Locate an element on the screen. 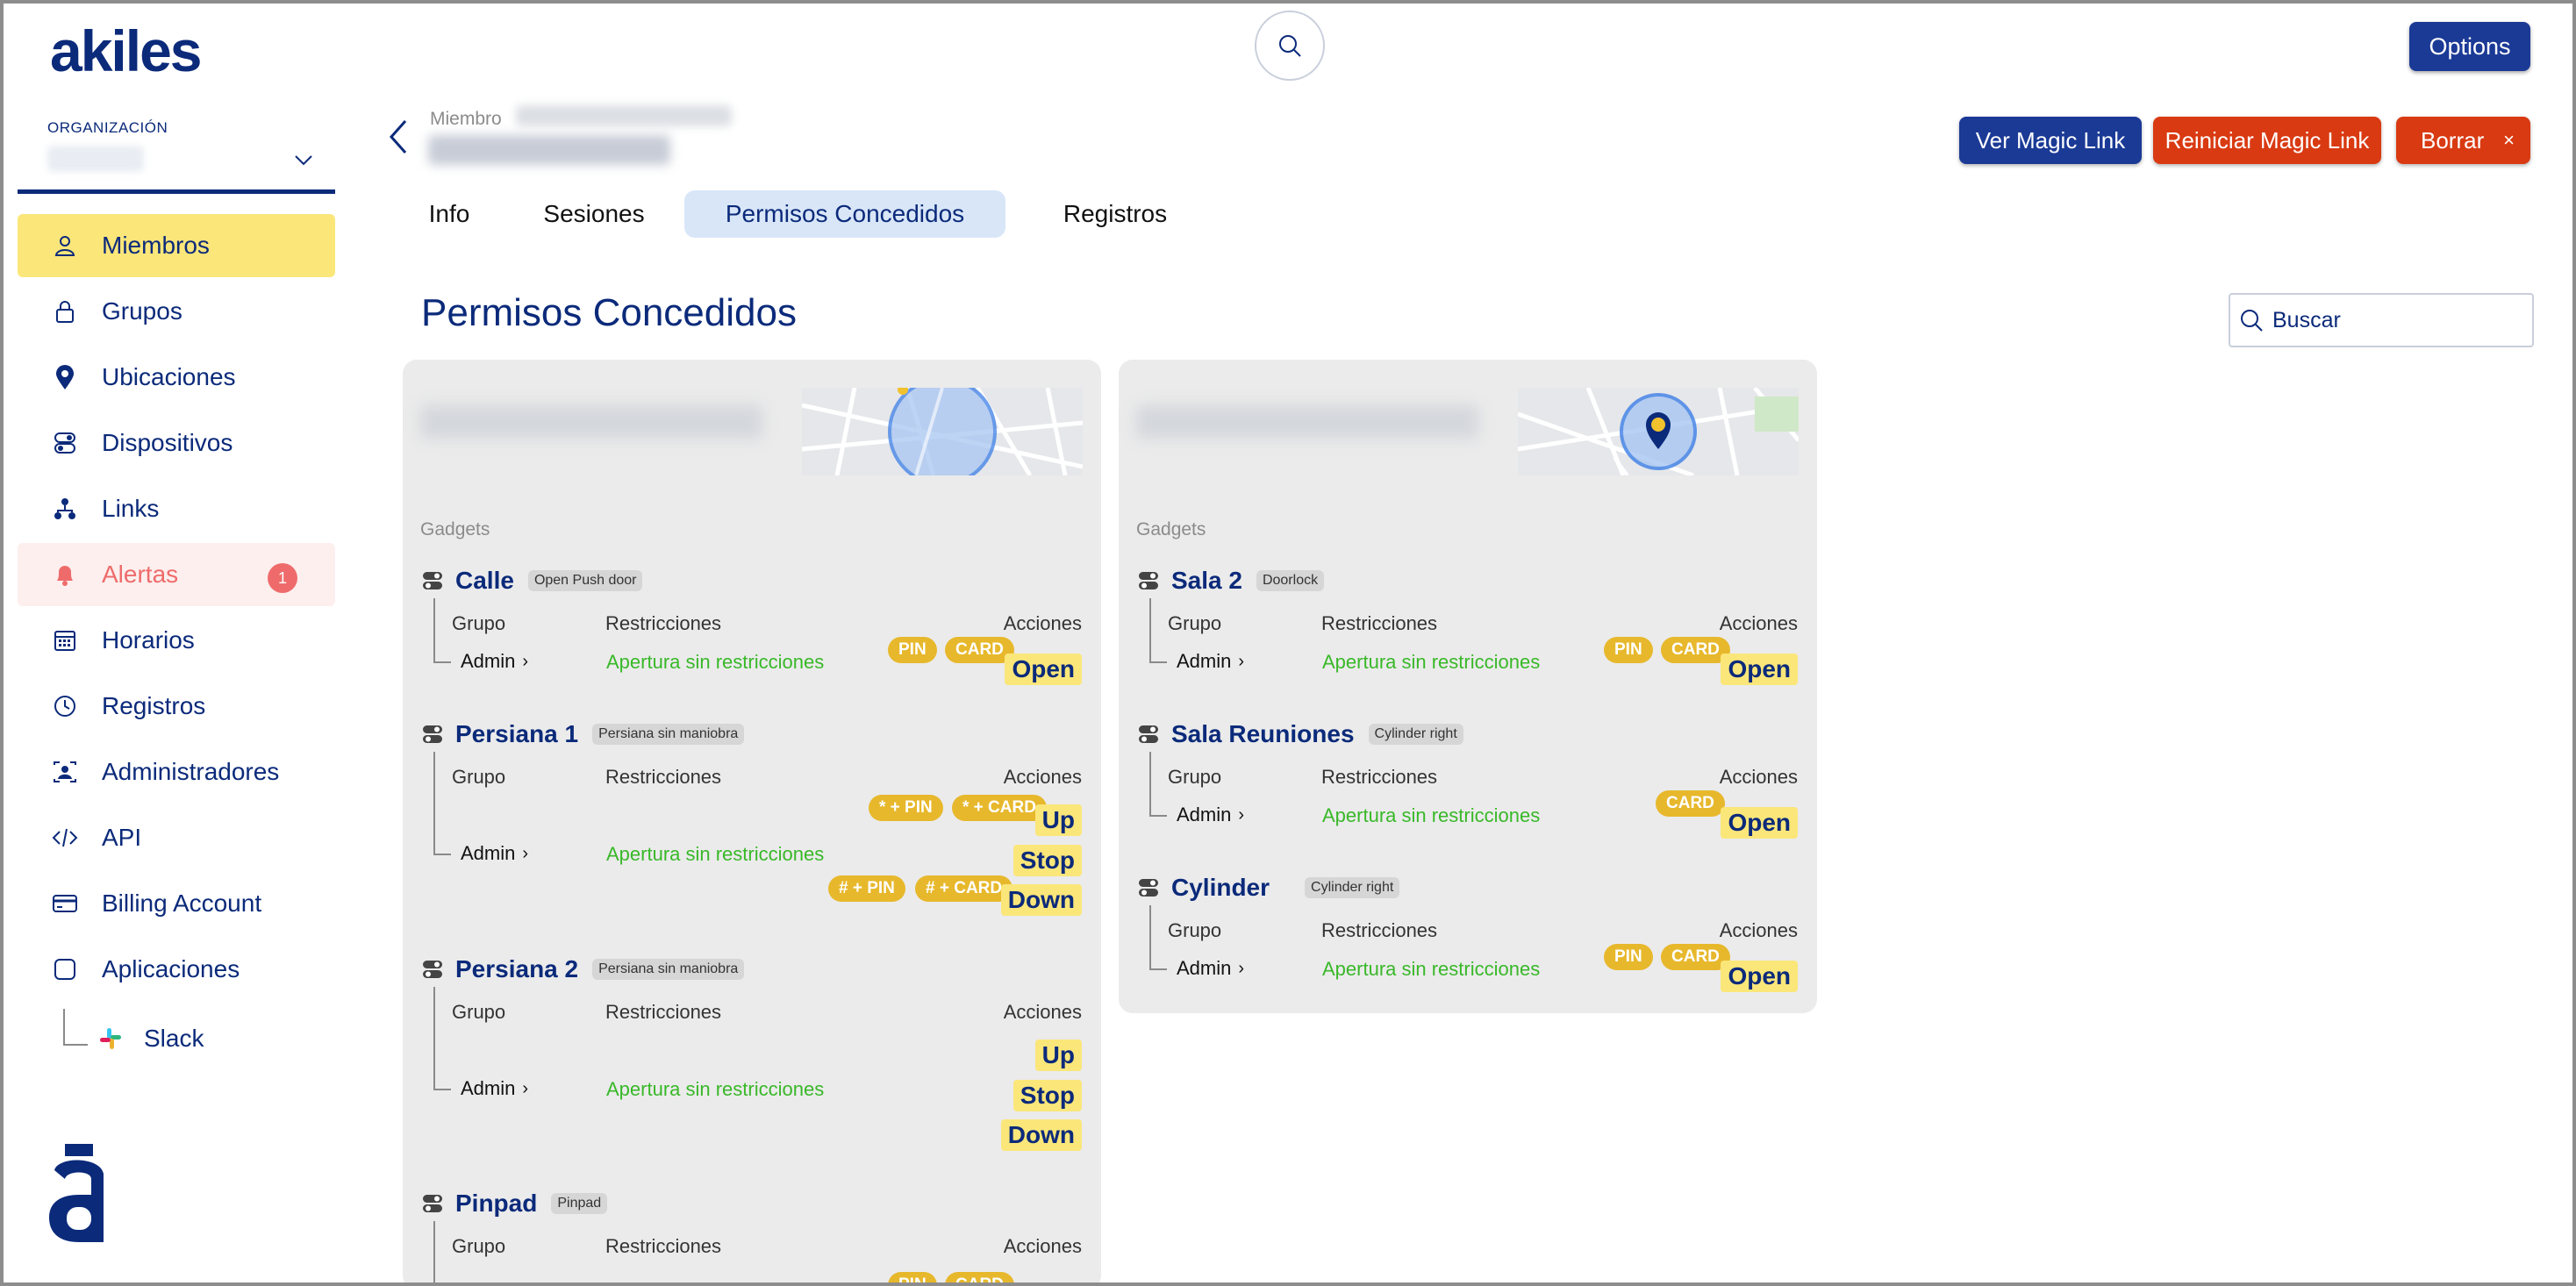 The width and height of the screenshot is (2576, 1286). sidebar-item-alertas: Alertas 1 is located at coordinates (176, 574).